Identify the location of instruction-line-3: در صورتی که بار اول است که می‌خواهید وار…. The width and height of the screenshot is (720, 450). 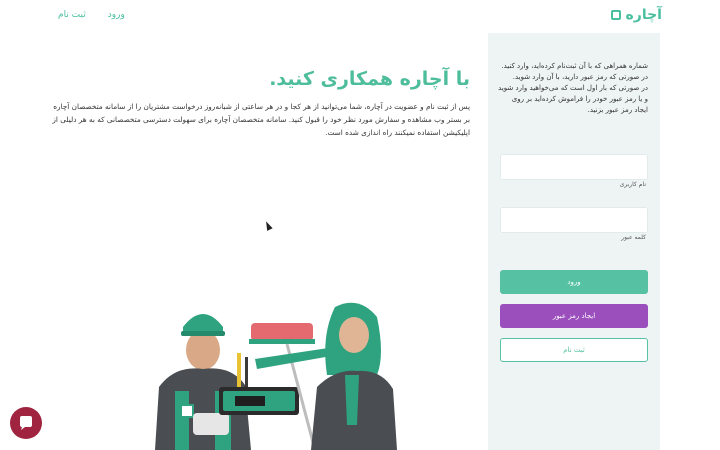
(573, 99).